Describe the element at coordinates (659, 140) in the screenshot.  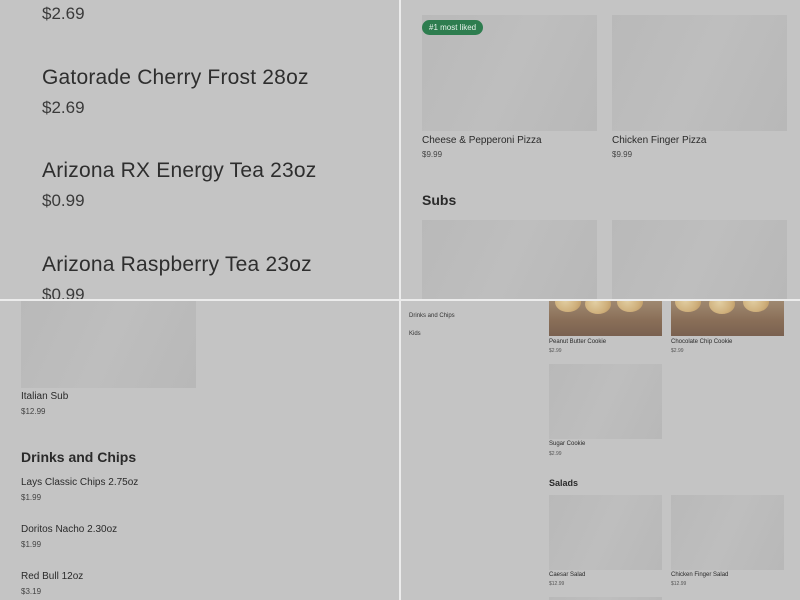
I see `product-name: Chicken Finger Pizza` at that location.